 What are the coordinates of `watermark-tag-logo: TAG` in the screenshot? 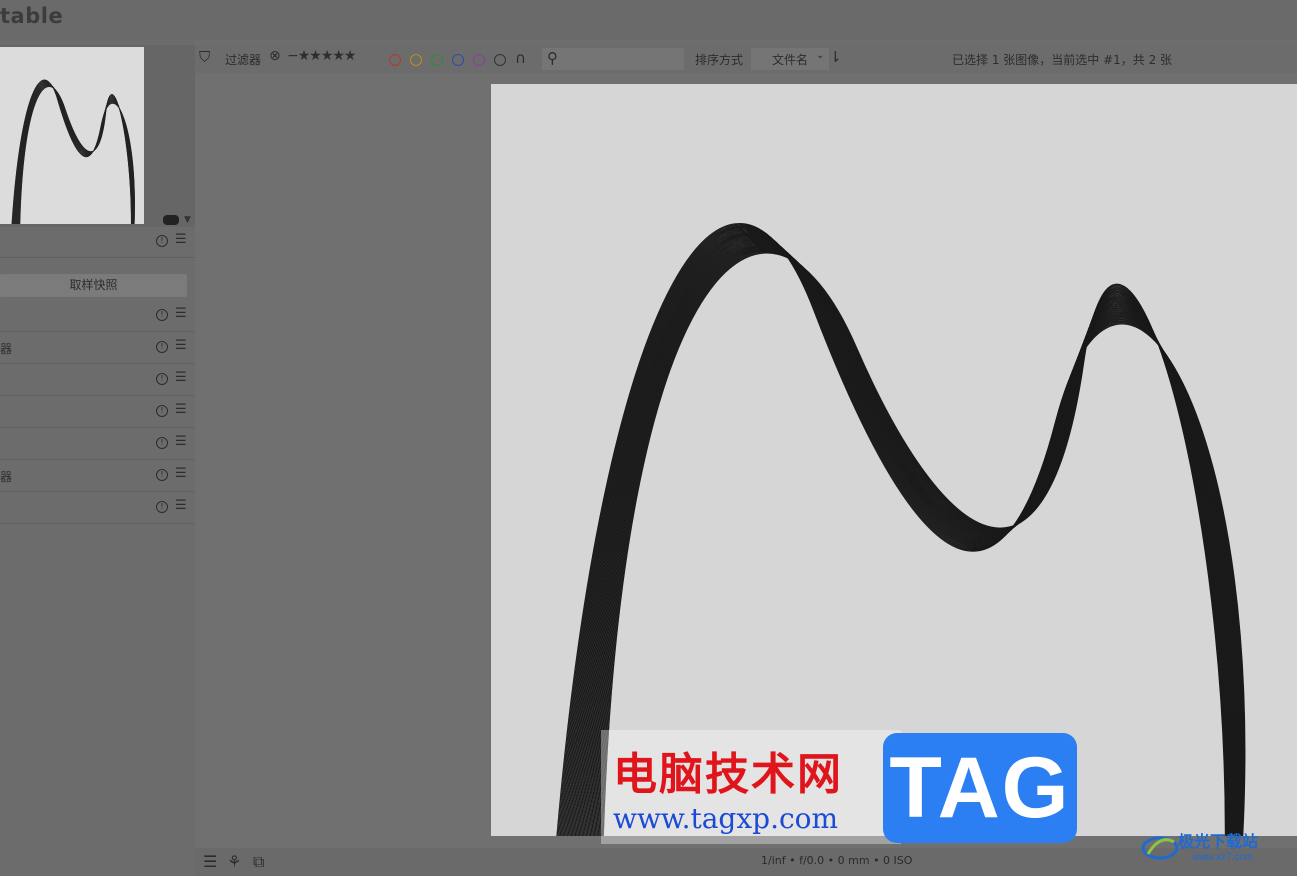 It's located at (980, 788).